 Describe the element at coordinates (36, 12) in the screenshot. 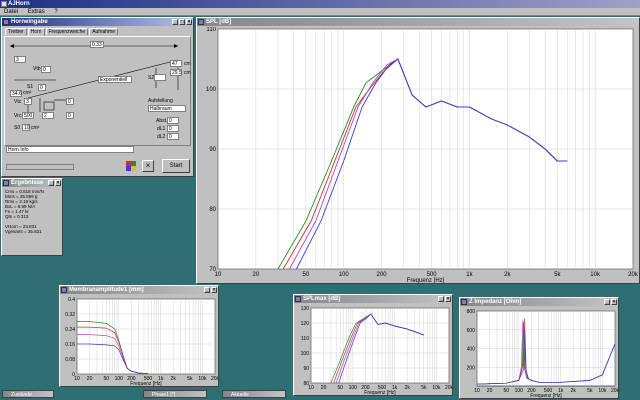

I see `menu-extras: Extras` at that location.